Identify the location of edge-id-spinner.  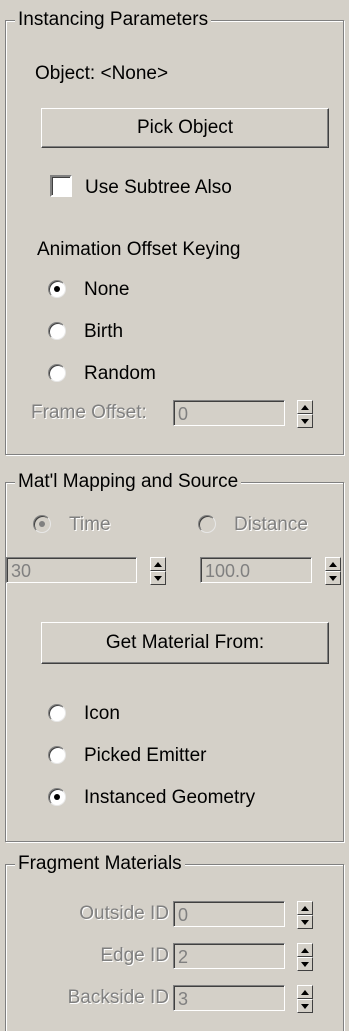
(305, 957).